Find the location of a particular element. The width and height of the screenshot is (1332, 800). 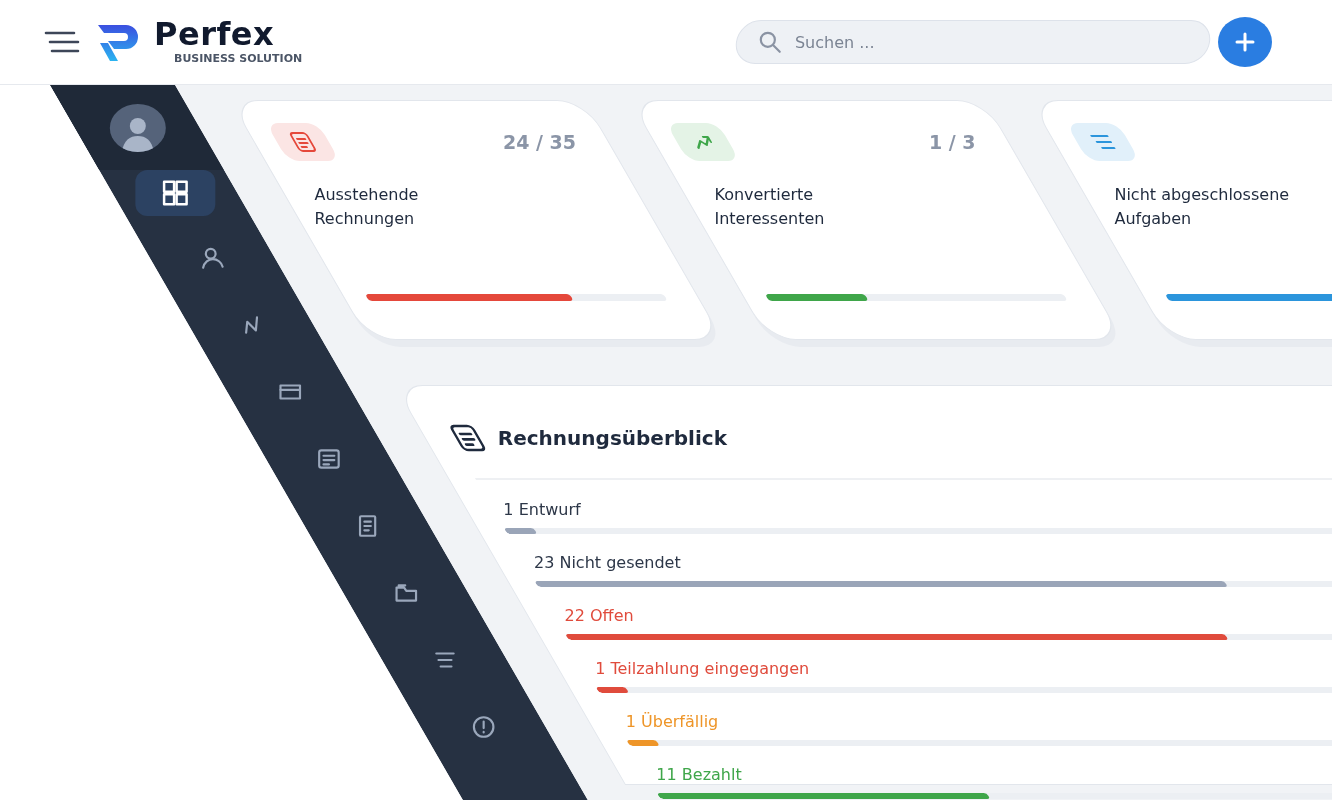

stat-title: Nicht abgeschlossene Aufgaben is located at coordinates (1202, 207).